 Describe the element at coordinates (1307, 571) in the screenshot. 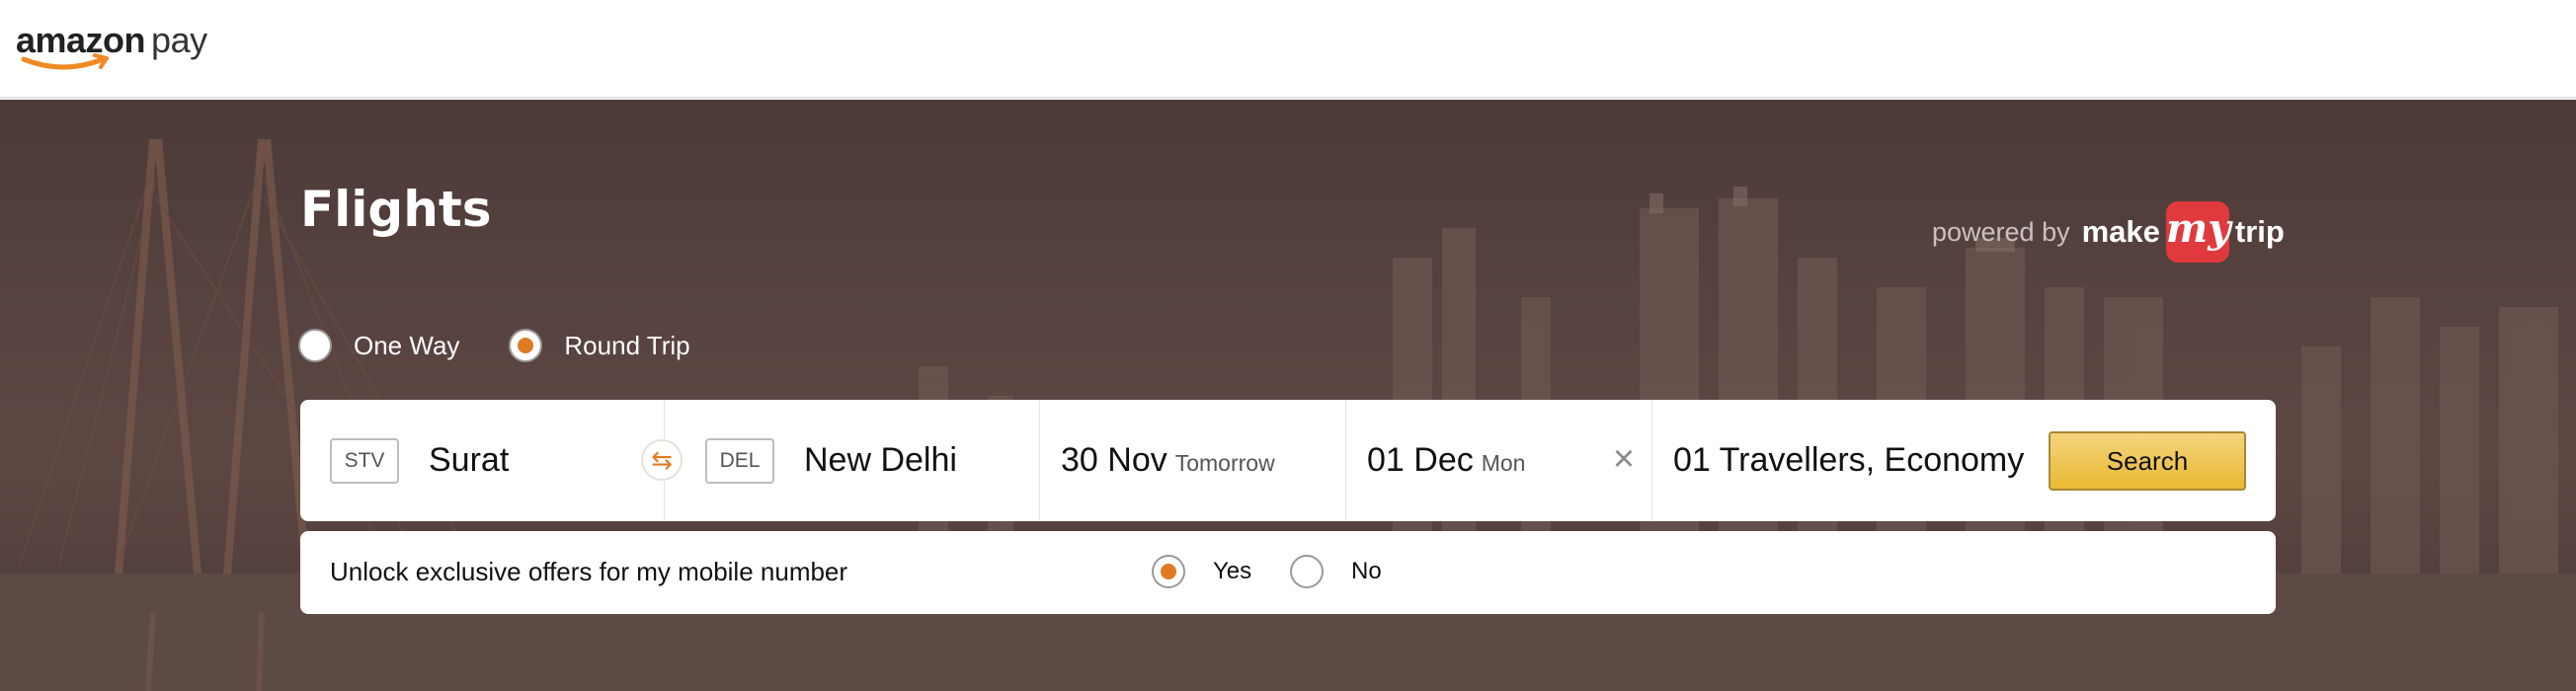

I see `radio-no` at that location.